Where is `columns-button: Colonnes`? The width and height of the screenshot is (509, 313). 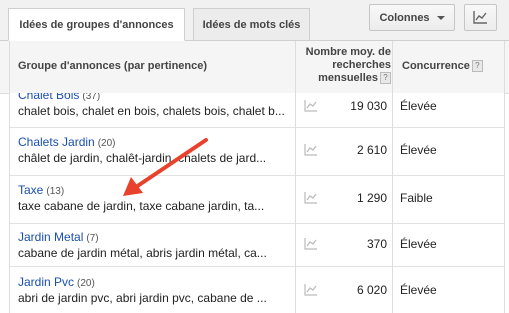 columns-button: Colonnes is located at coordinates (412, 17).